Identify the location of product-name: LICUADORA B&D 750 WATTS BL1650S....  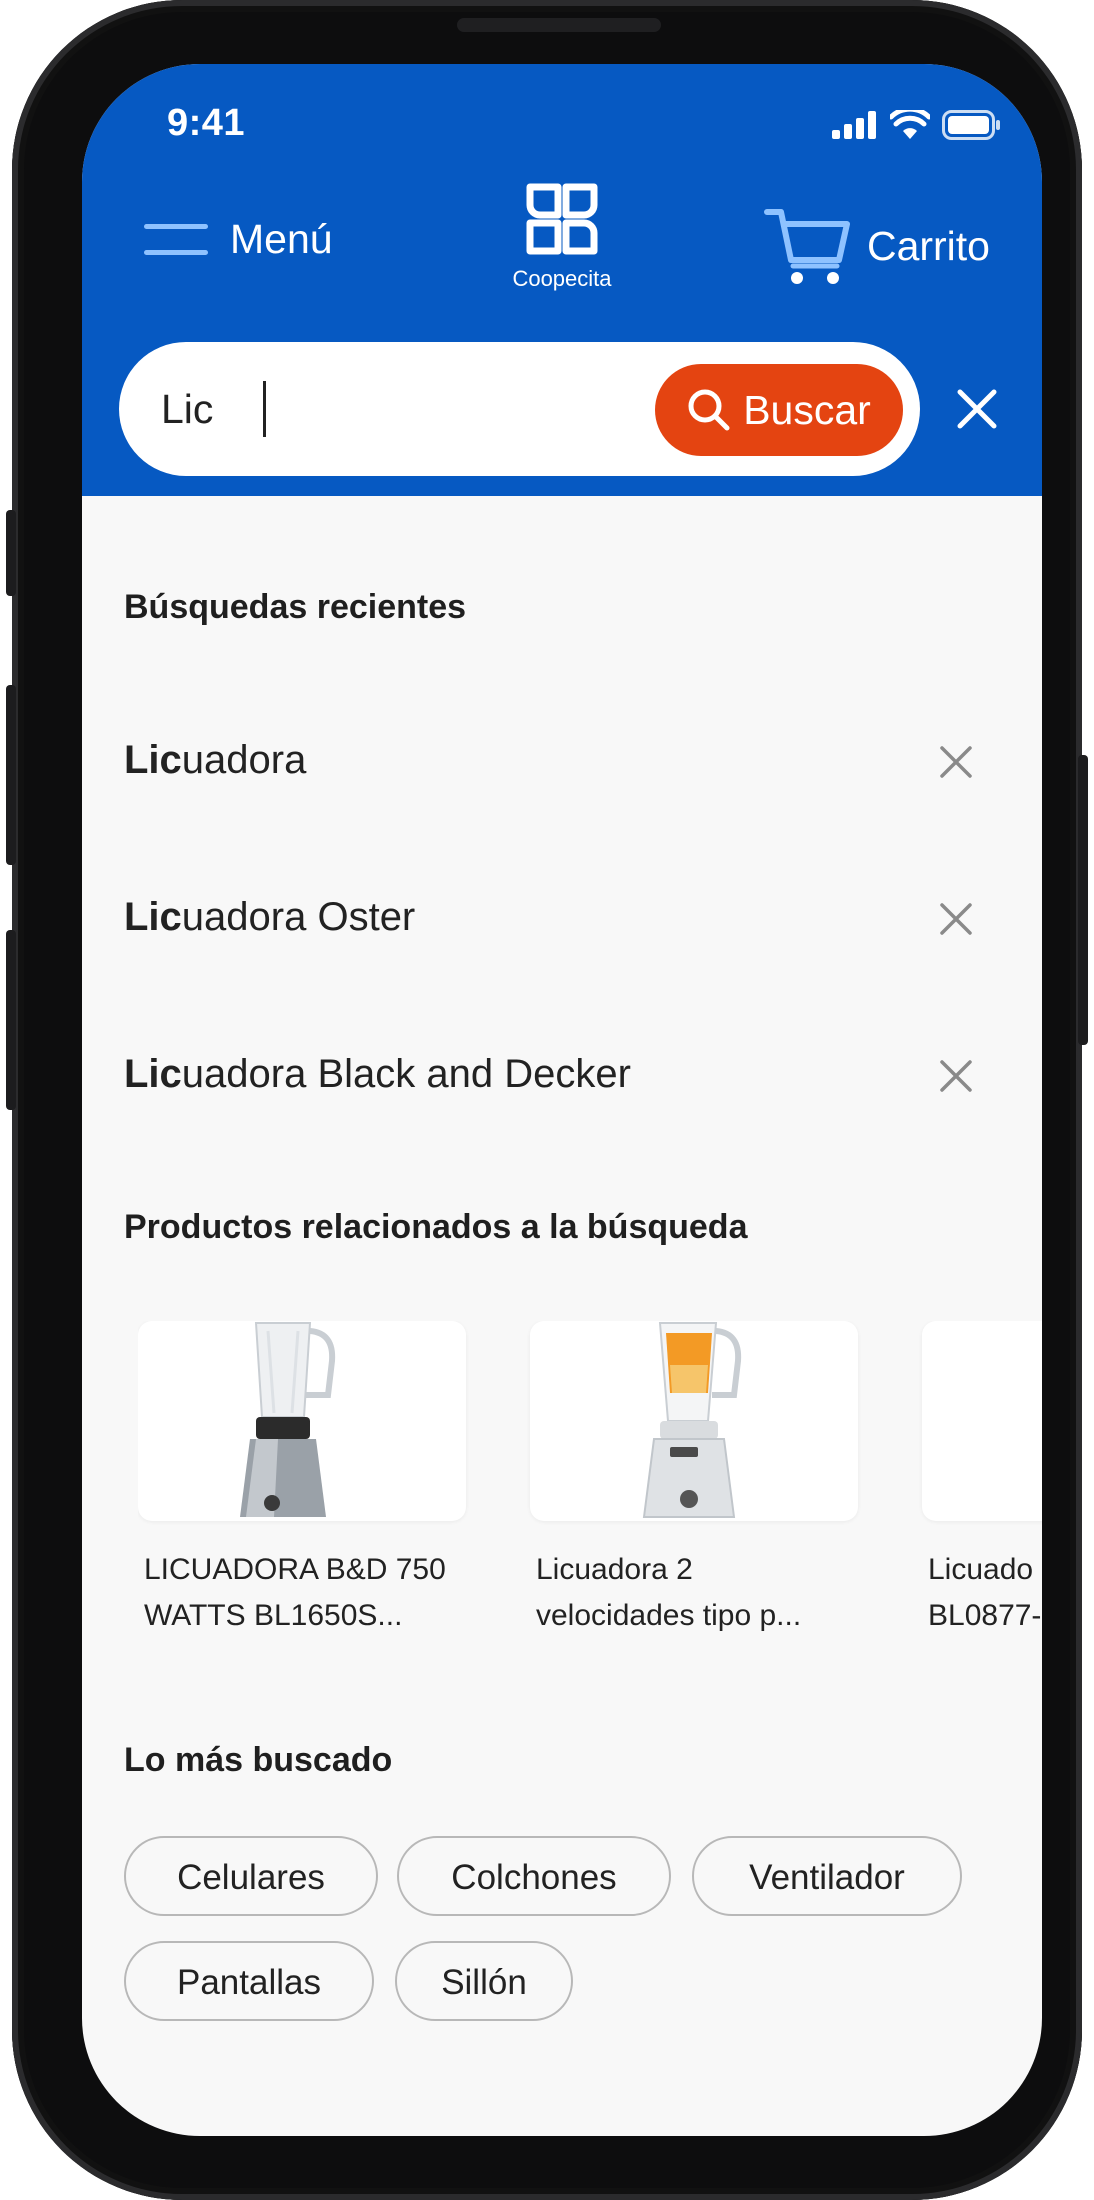
(306, 1593).